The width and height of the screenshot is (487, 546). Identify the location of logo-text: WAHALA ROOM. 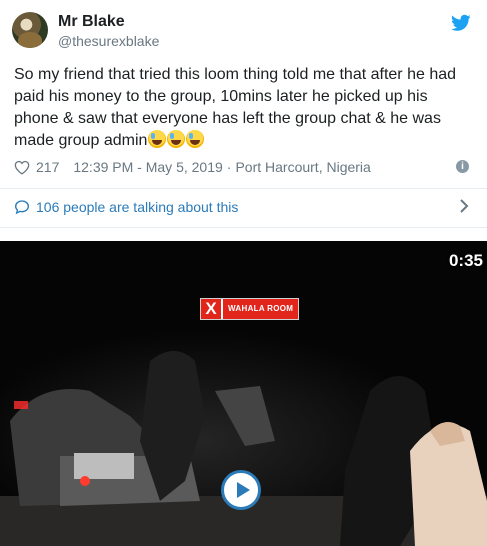
(261, 309).